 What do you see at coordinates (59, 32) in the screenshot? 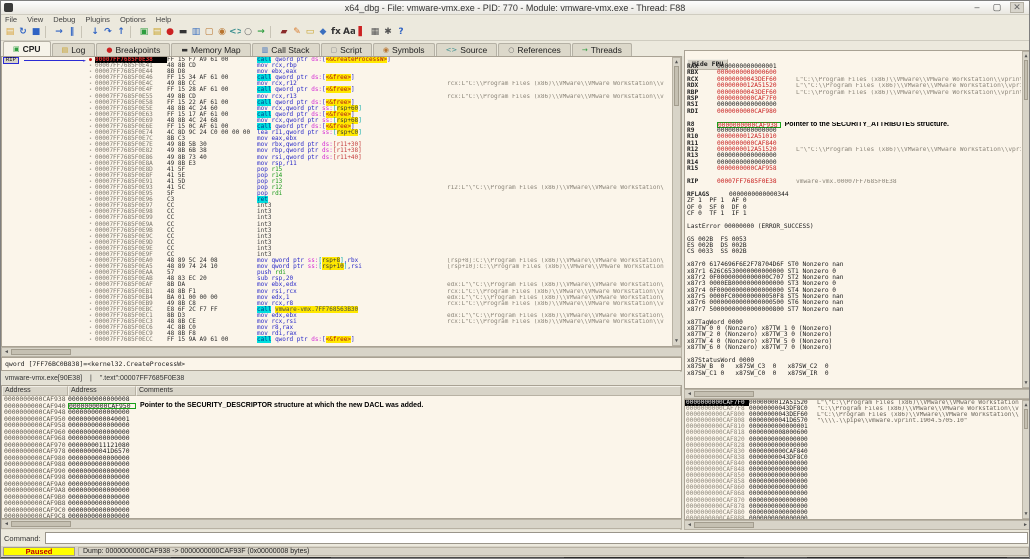
I see `run-icon: →` at bounding box center [59, 32].